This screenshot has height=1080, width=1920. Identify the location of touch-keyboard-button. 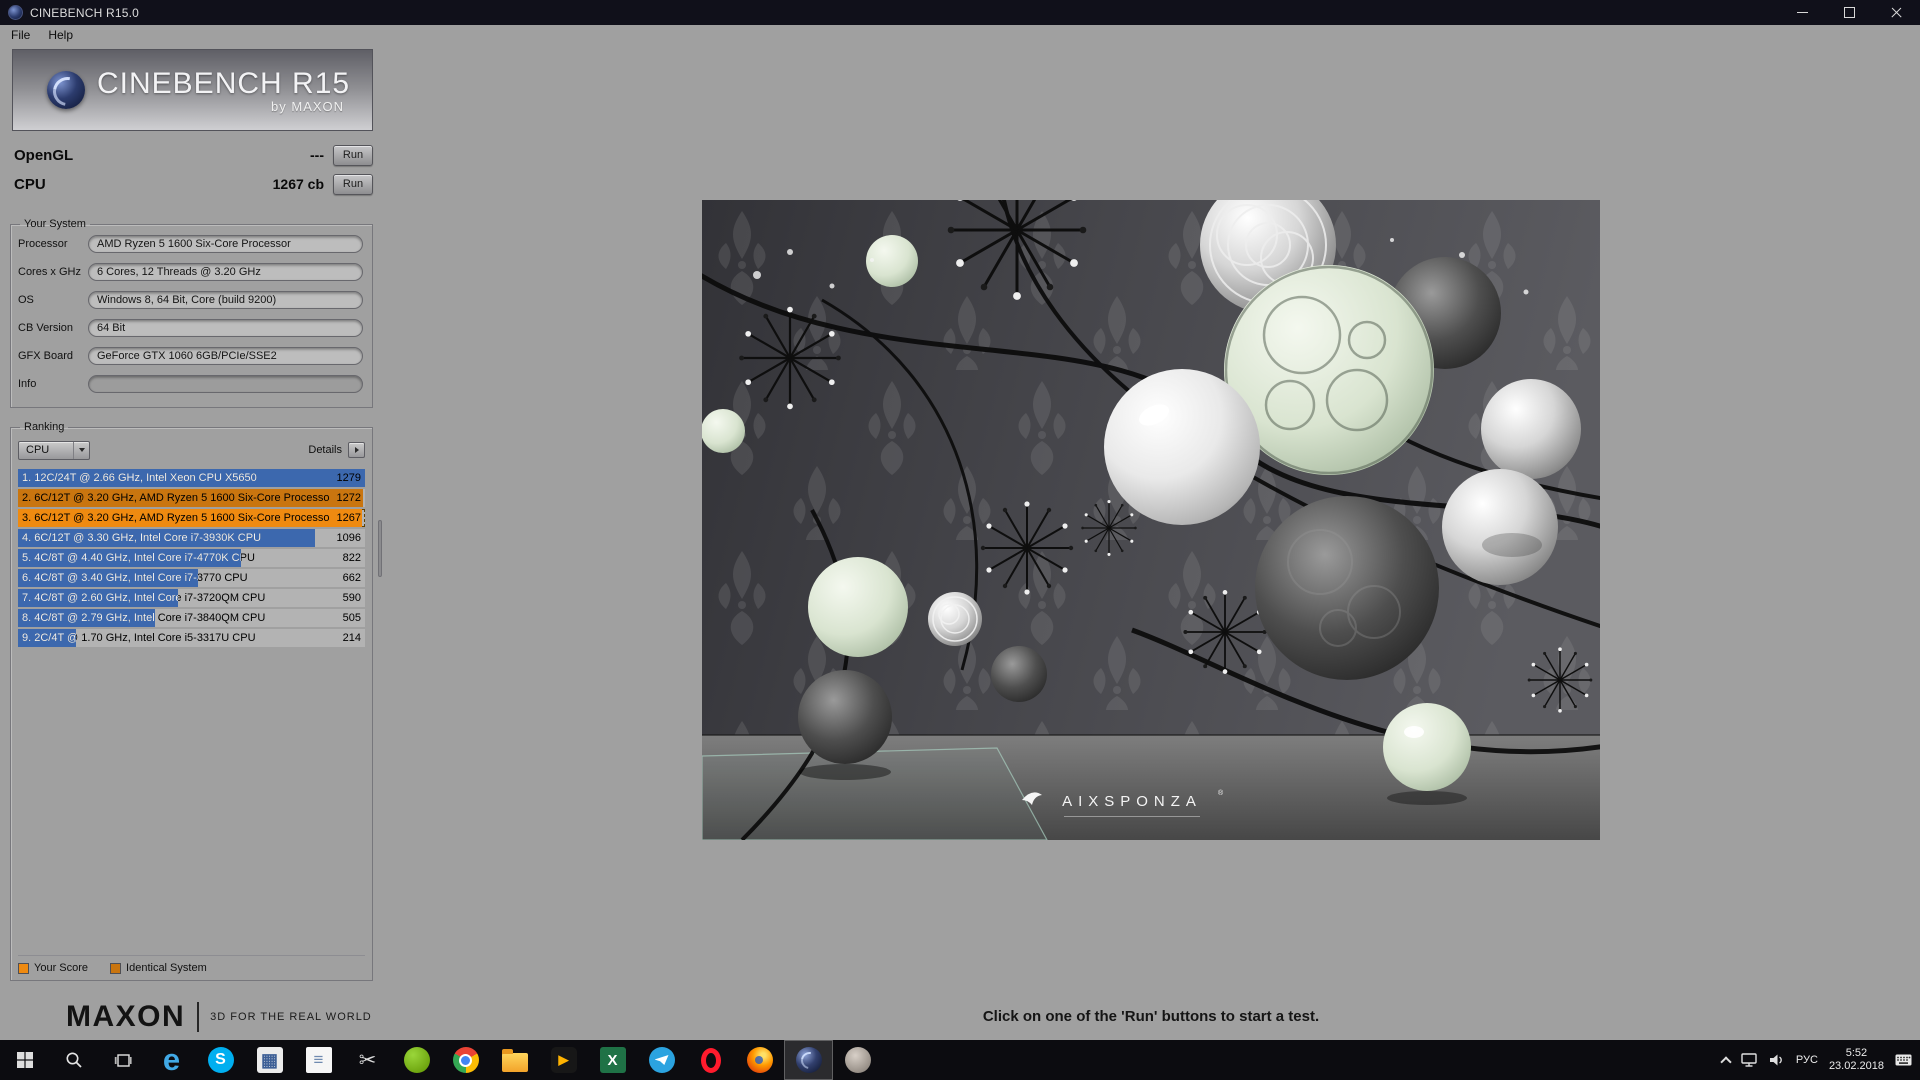
(1903, 1060).